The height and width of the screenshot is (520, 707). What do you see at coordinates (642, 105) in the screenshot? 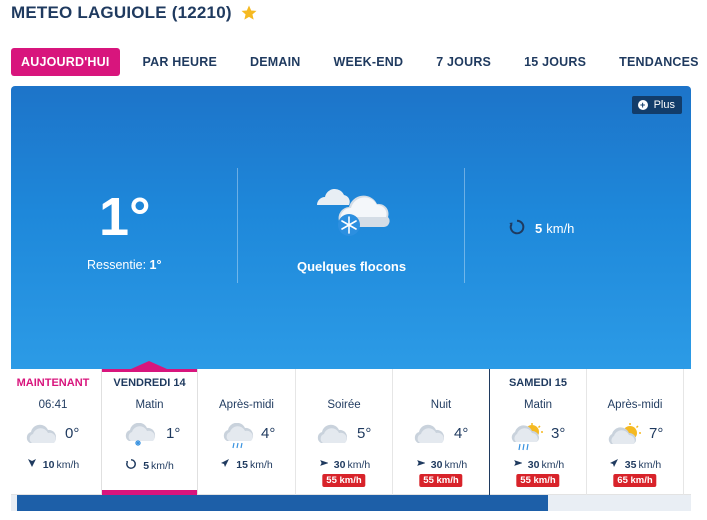
I see `plus-icon: +` at bounding box center [642, 105].